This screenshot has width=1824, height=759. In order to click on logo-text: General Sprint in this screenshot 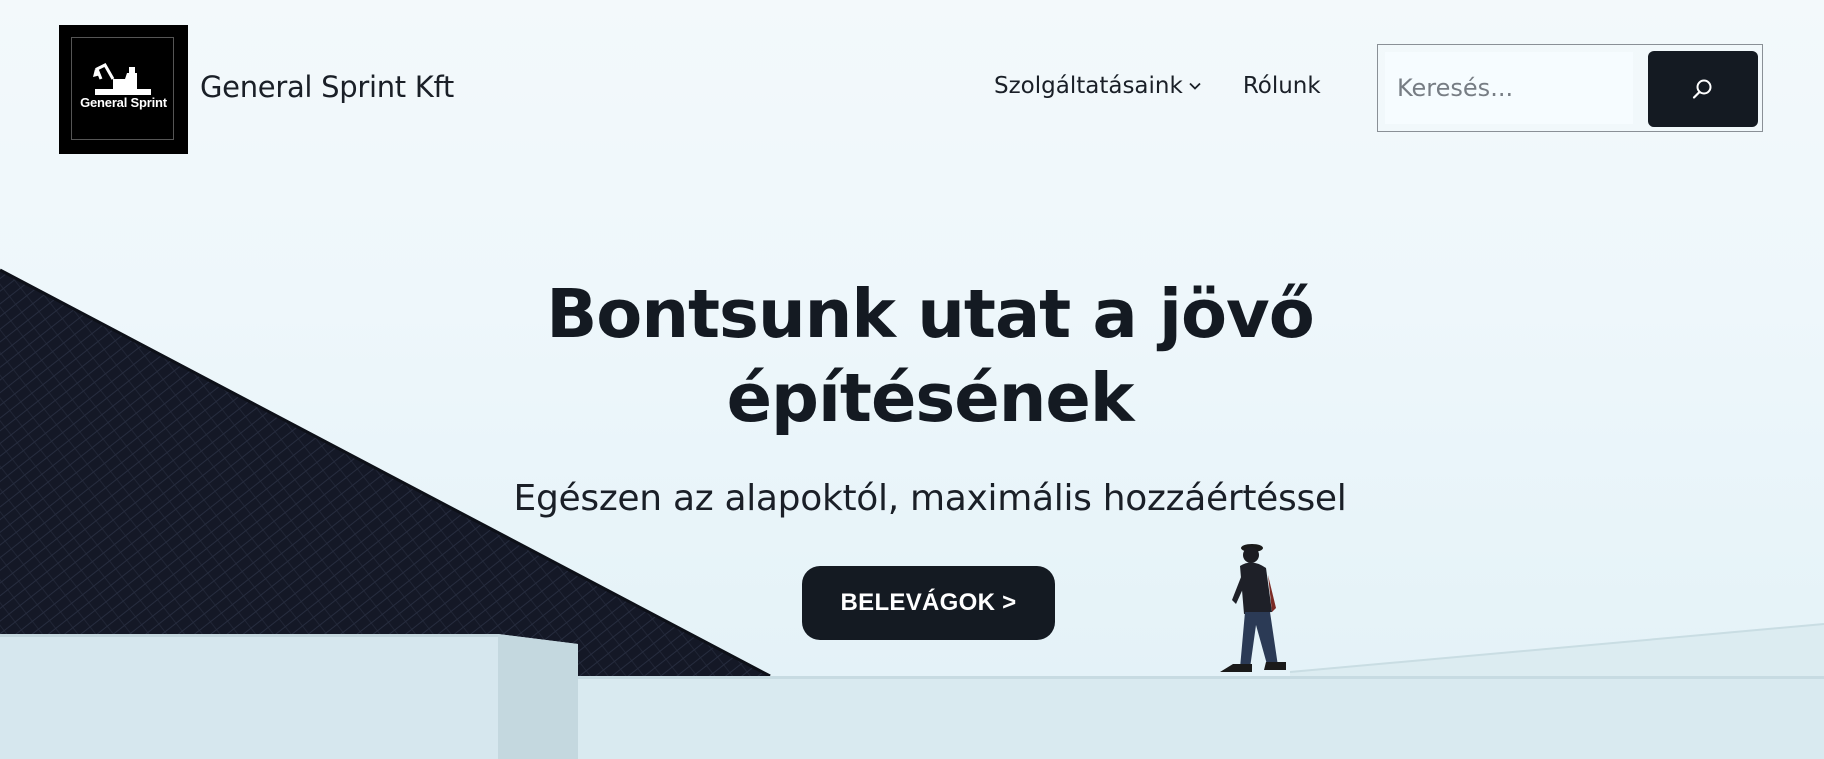, I will do `click(123, 102)`.